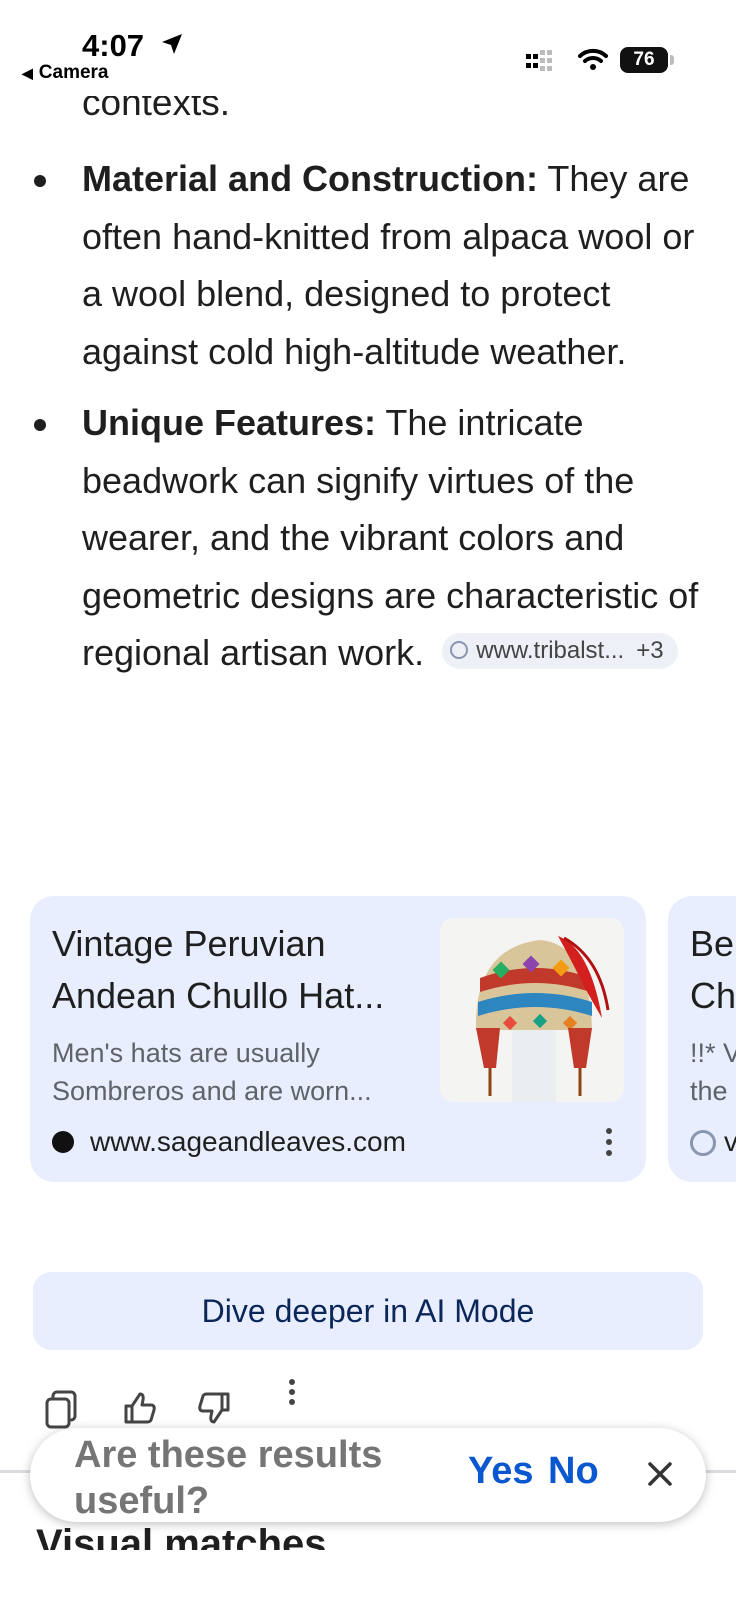 The width and height of the screenshot is (736, 1600). I want to click on chullo-hat-illustration, so click(532, 1010).